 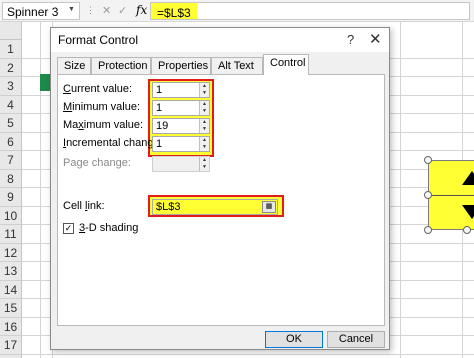 I want to click on dialog-title: Format Control, so click(x=98, y=40).